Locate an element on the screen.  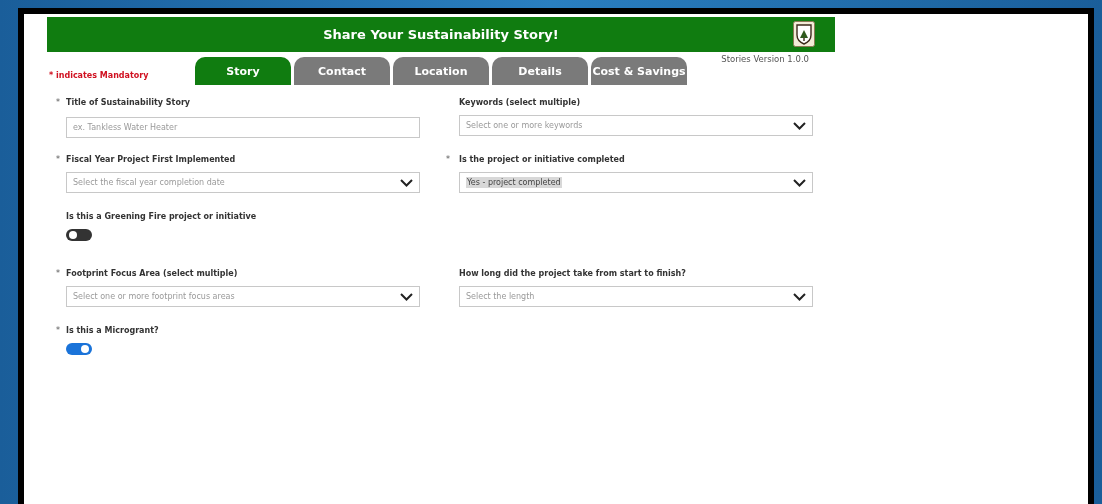
mandatory-note: * indicates Mandatory is located at coordinates (99, 76).